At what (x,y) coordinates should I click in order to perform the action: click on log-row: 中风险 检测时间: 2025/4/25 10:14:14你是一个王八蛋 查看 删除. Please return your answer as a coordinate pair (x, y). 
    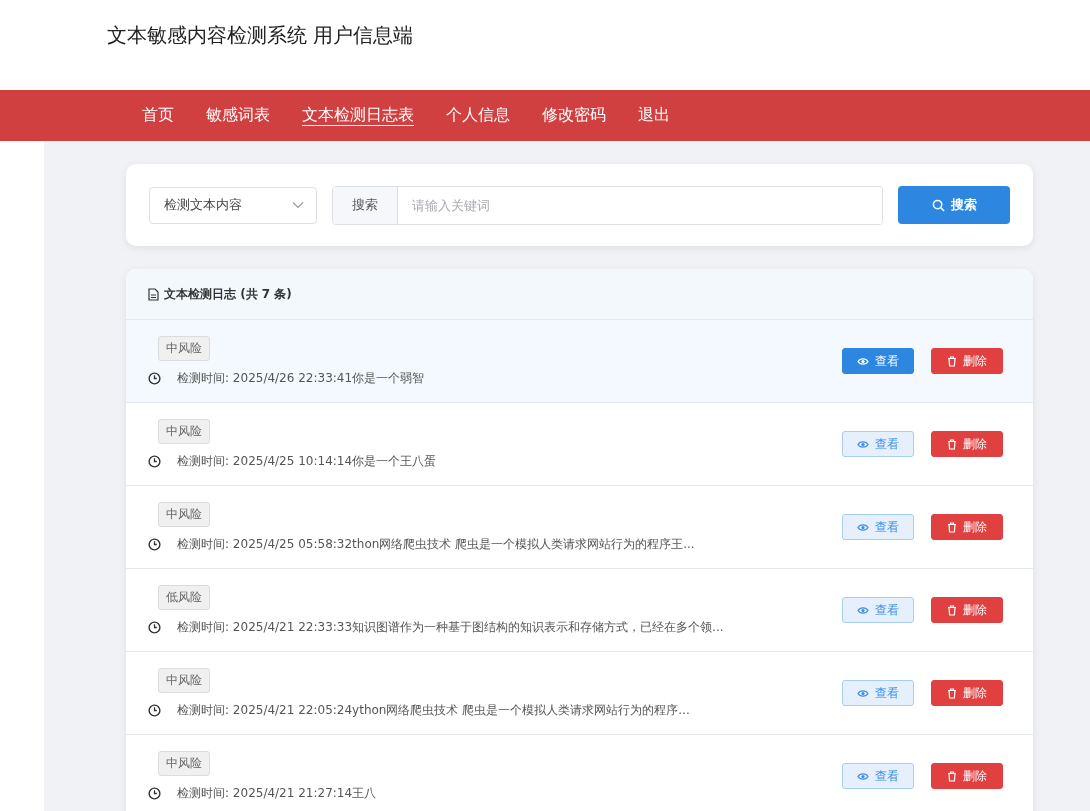
    Looking at the image, I should click on (579, 444).